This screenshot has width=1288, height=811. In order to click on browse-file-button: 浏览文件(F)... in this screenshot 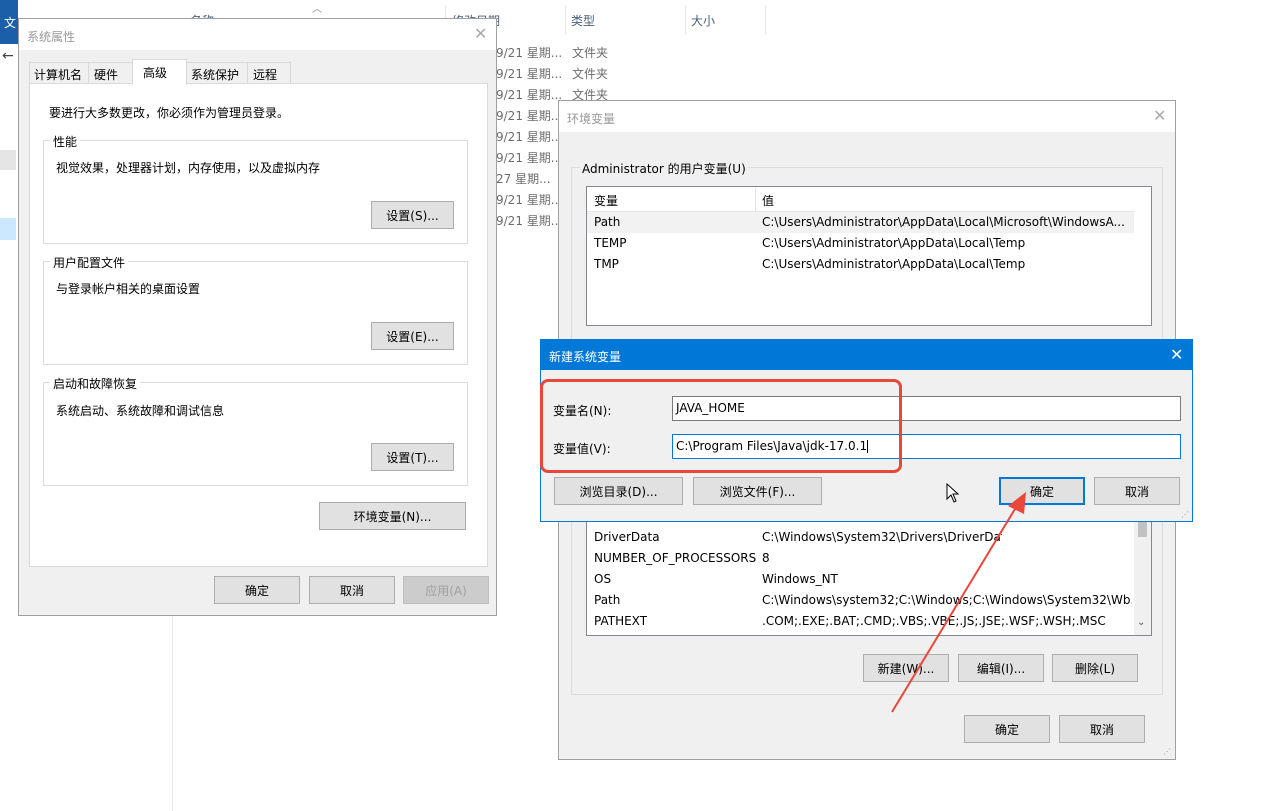, I will do `click(757, 491)`.